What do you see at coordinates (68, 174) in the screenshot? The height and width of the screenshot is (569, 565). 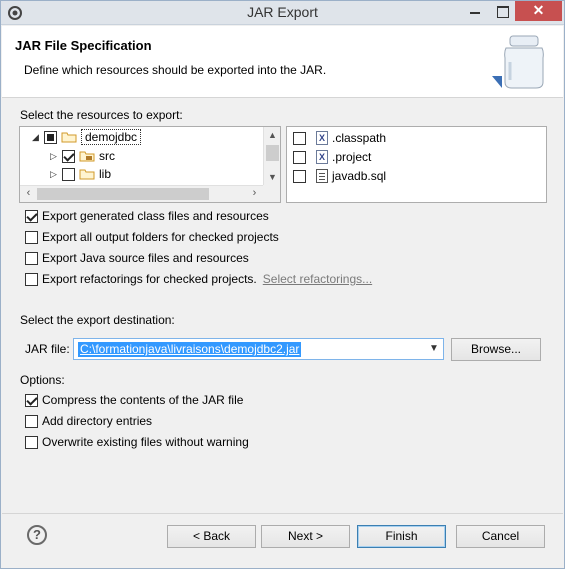 I see `lib-checkbox` at bounding box center [68, 174].